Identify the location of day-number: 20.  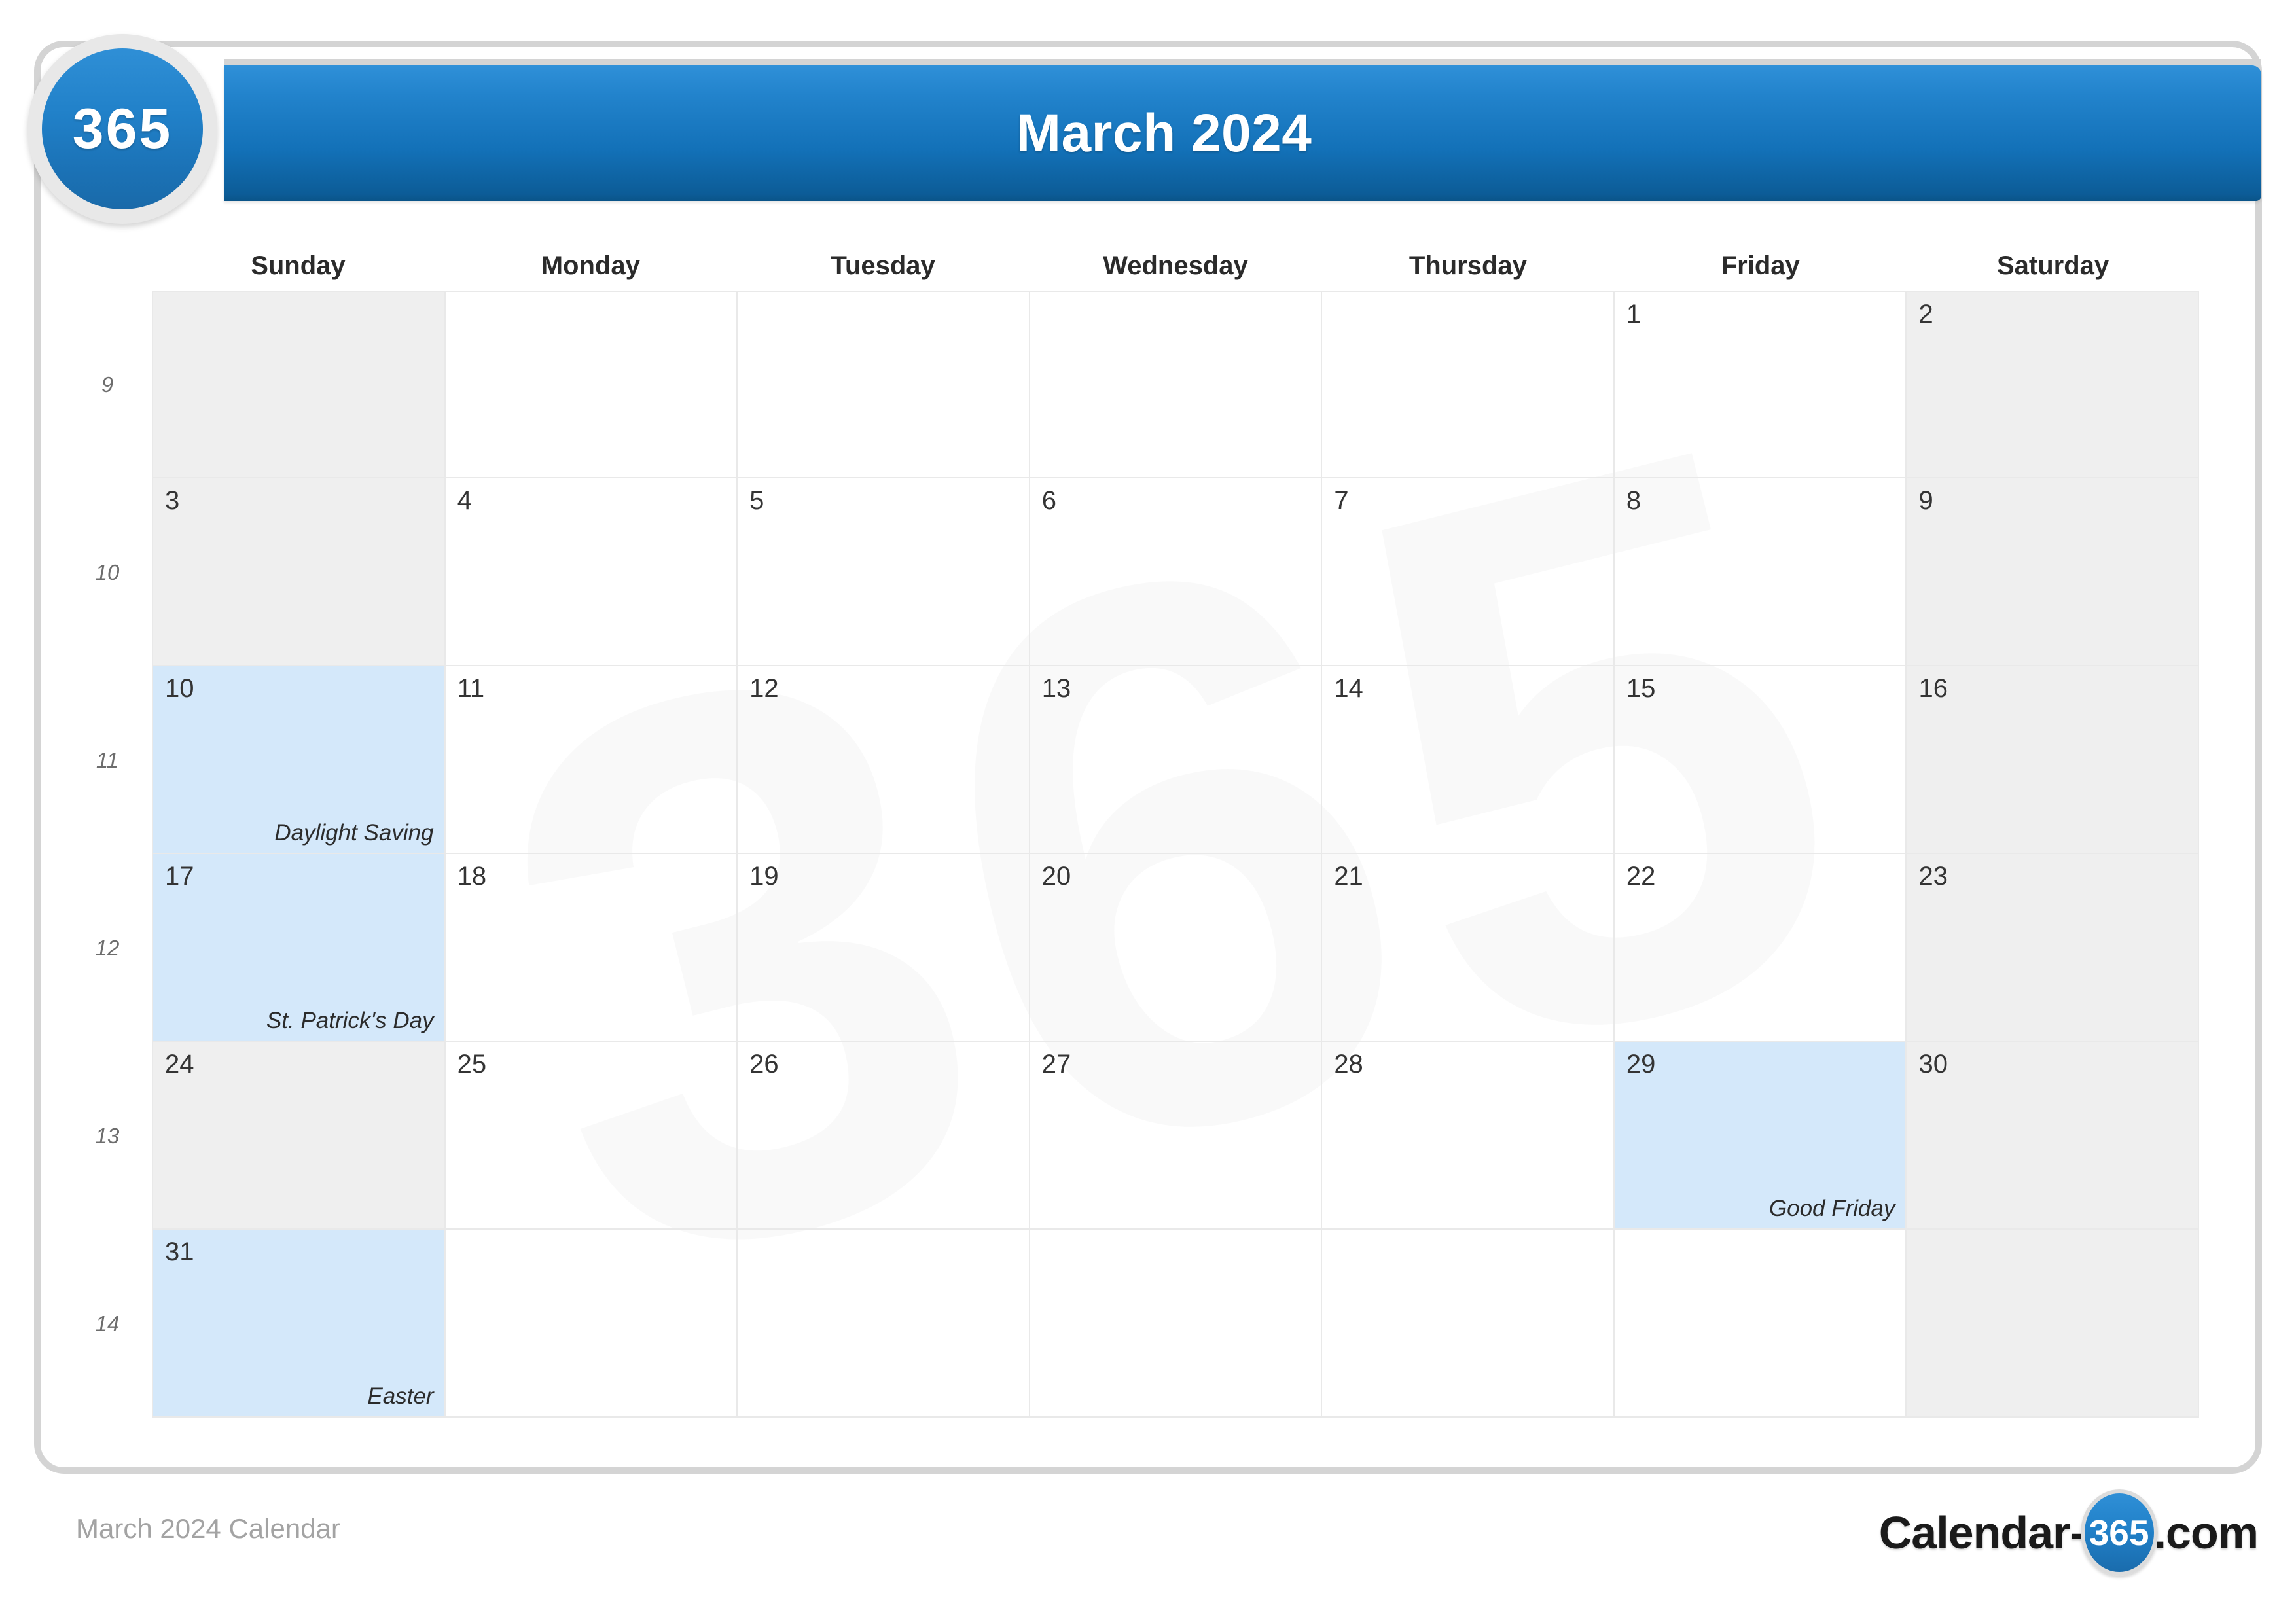
(1056, 876).